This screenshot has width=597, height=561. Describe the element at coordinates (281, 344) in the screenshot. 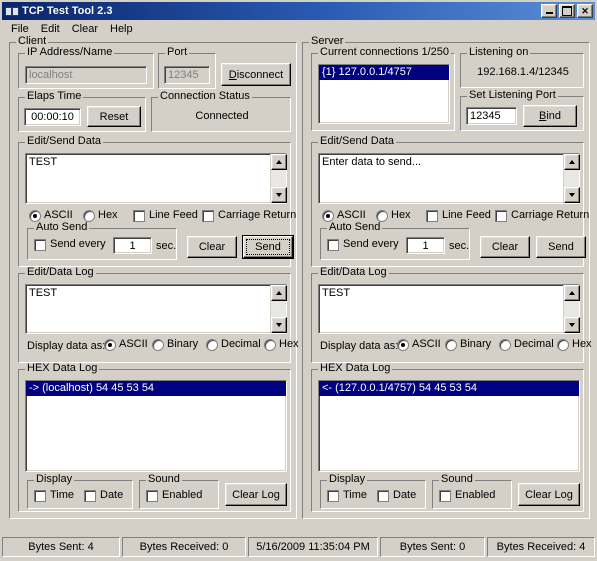

I see `client-display-hex-radio: Hex` at that location.